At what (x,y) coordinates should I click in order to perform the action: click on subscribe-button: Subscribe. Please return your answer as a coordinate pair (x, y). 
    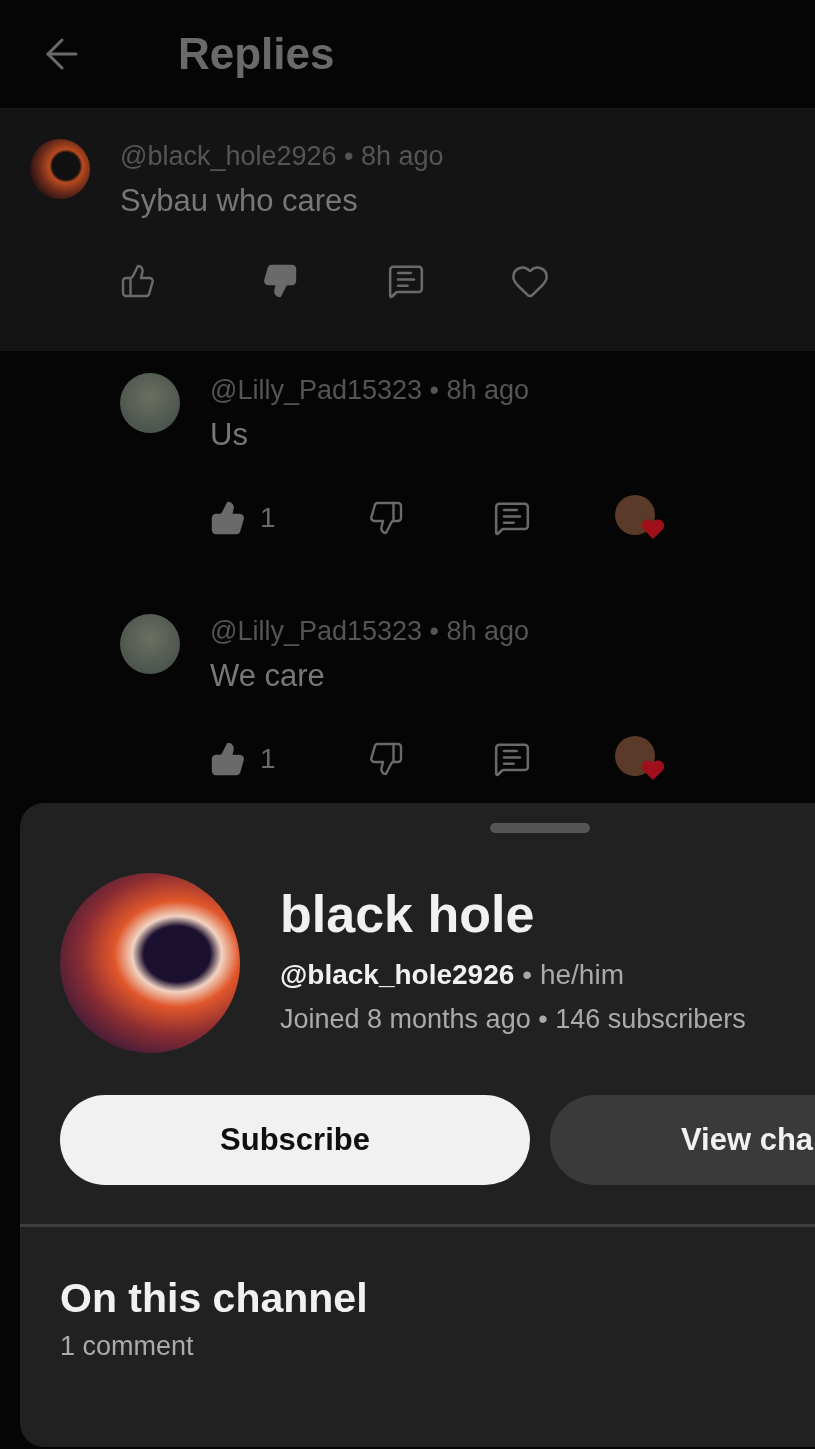
    Looking at the image, I should click on (295, 1140).